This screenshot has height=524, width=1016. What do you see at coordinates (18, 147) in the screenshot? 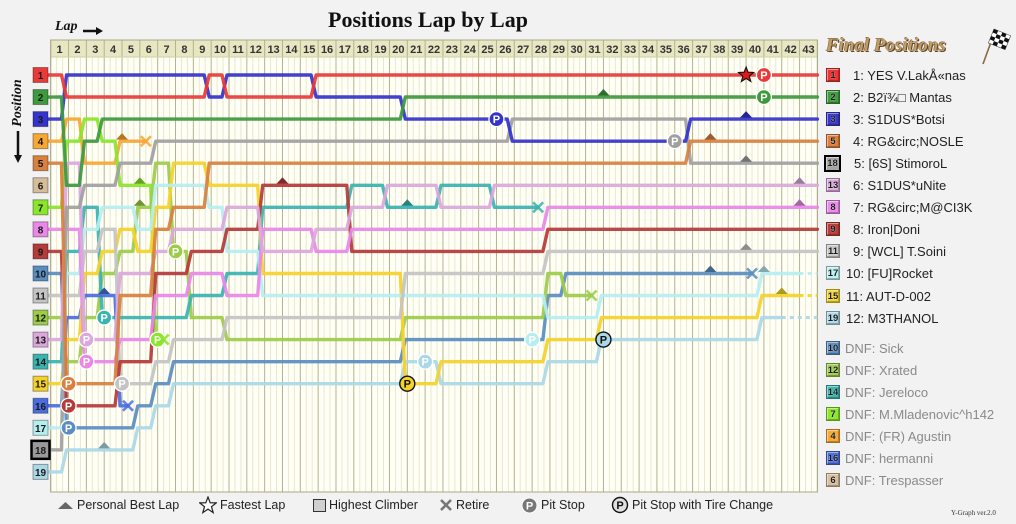
I see `arrow-down-icon` at bounding box center [18, 147].